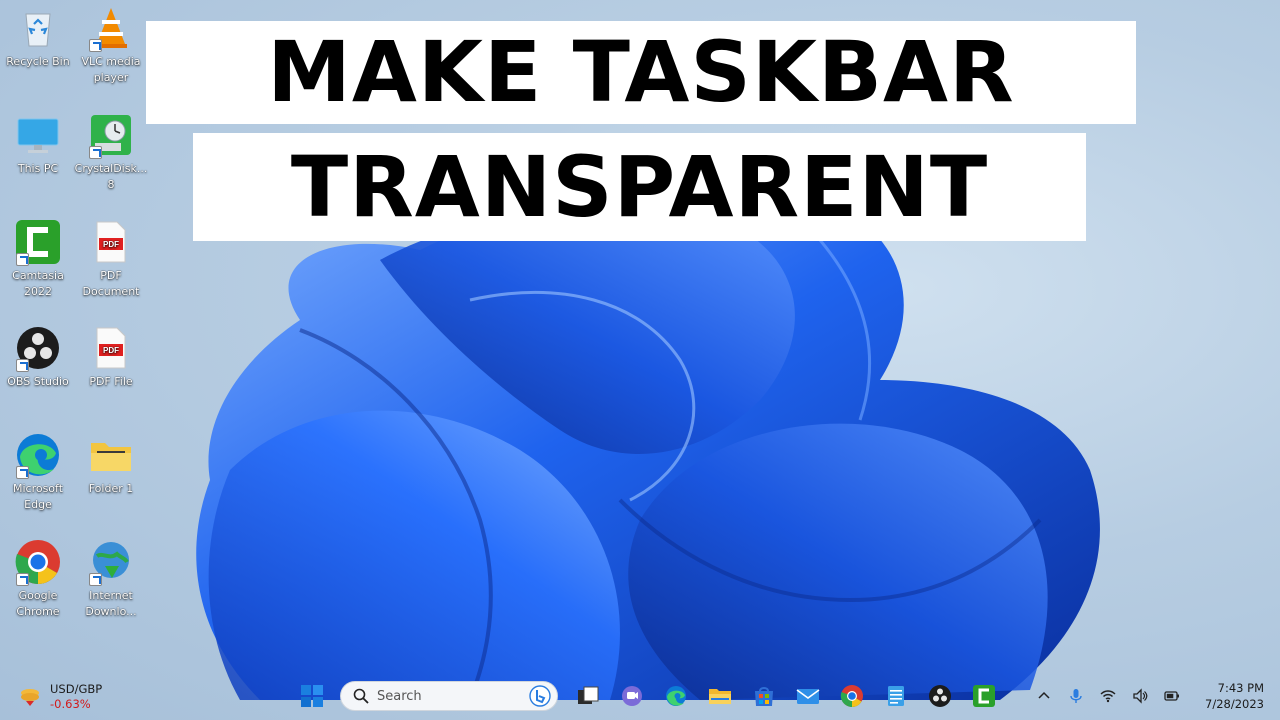 The width and height of the screenshot is (1280, 720). Describe the element at coordinates (1234, 696) in the screenshot. I see `clock: 7:43 PM 7/28/2023` at that location.